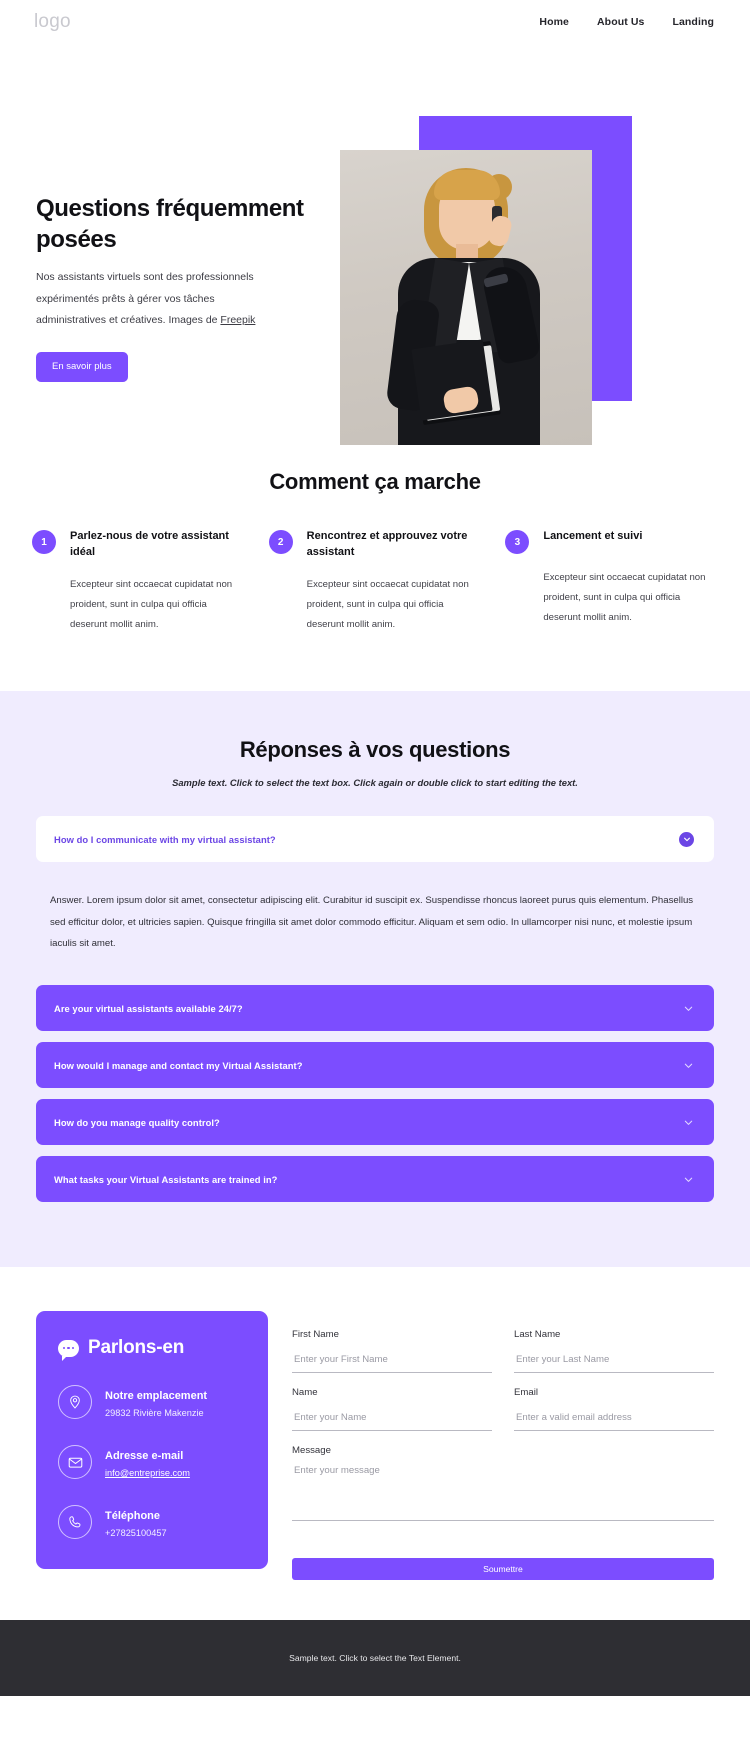 The width and height of the screenshot is (750, 1760). What do you see at coordinates (237, 320) in the screenshot?
I see `freepik-link: Freepik` at bounding box center [237, 320].